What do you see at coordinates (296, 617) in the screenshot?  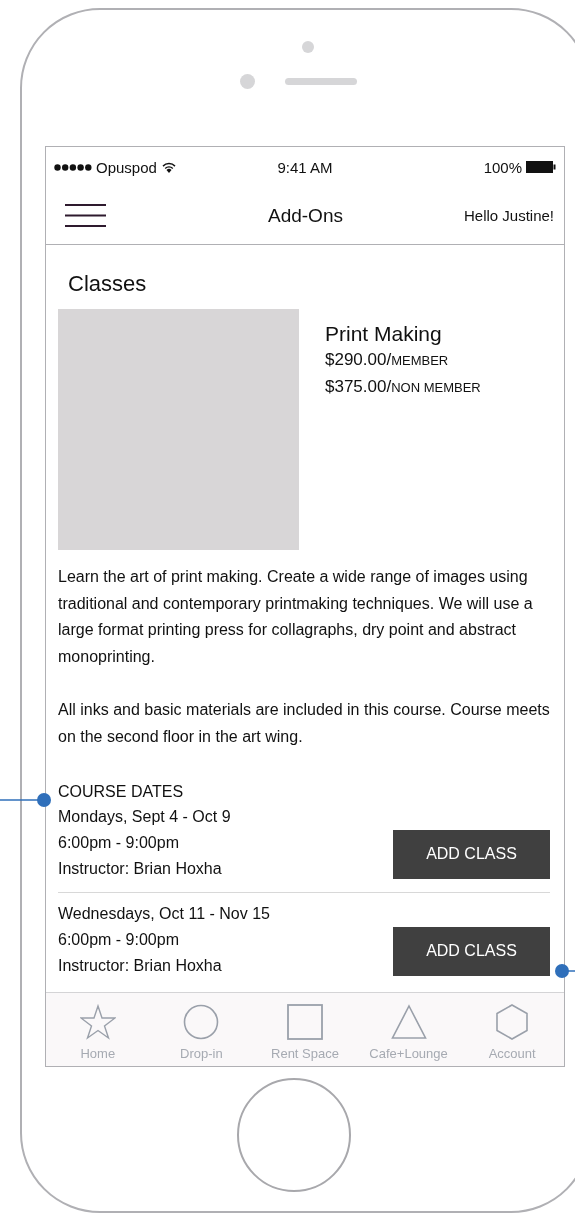 I see `description-text: Learn the art of print making. Create a wide range of images using traditional and contemporary printmaking techniques. We will use a large format printing press for collagraphs, dry point and abstract monoprinting.` at bounding box center [296, 617].